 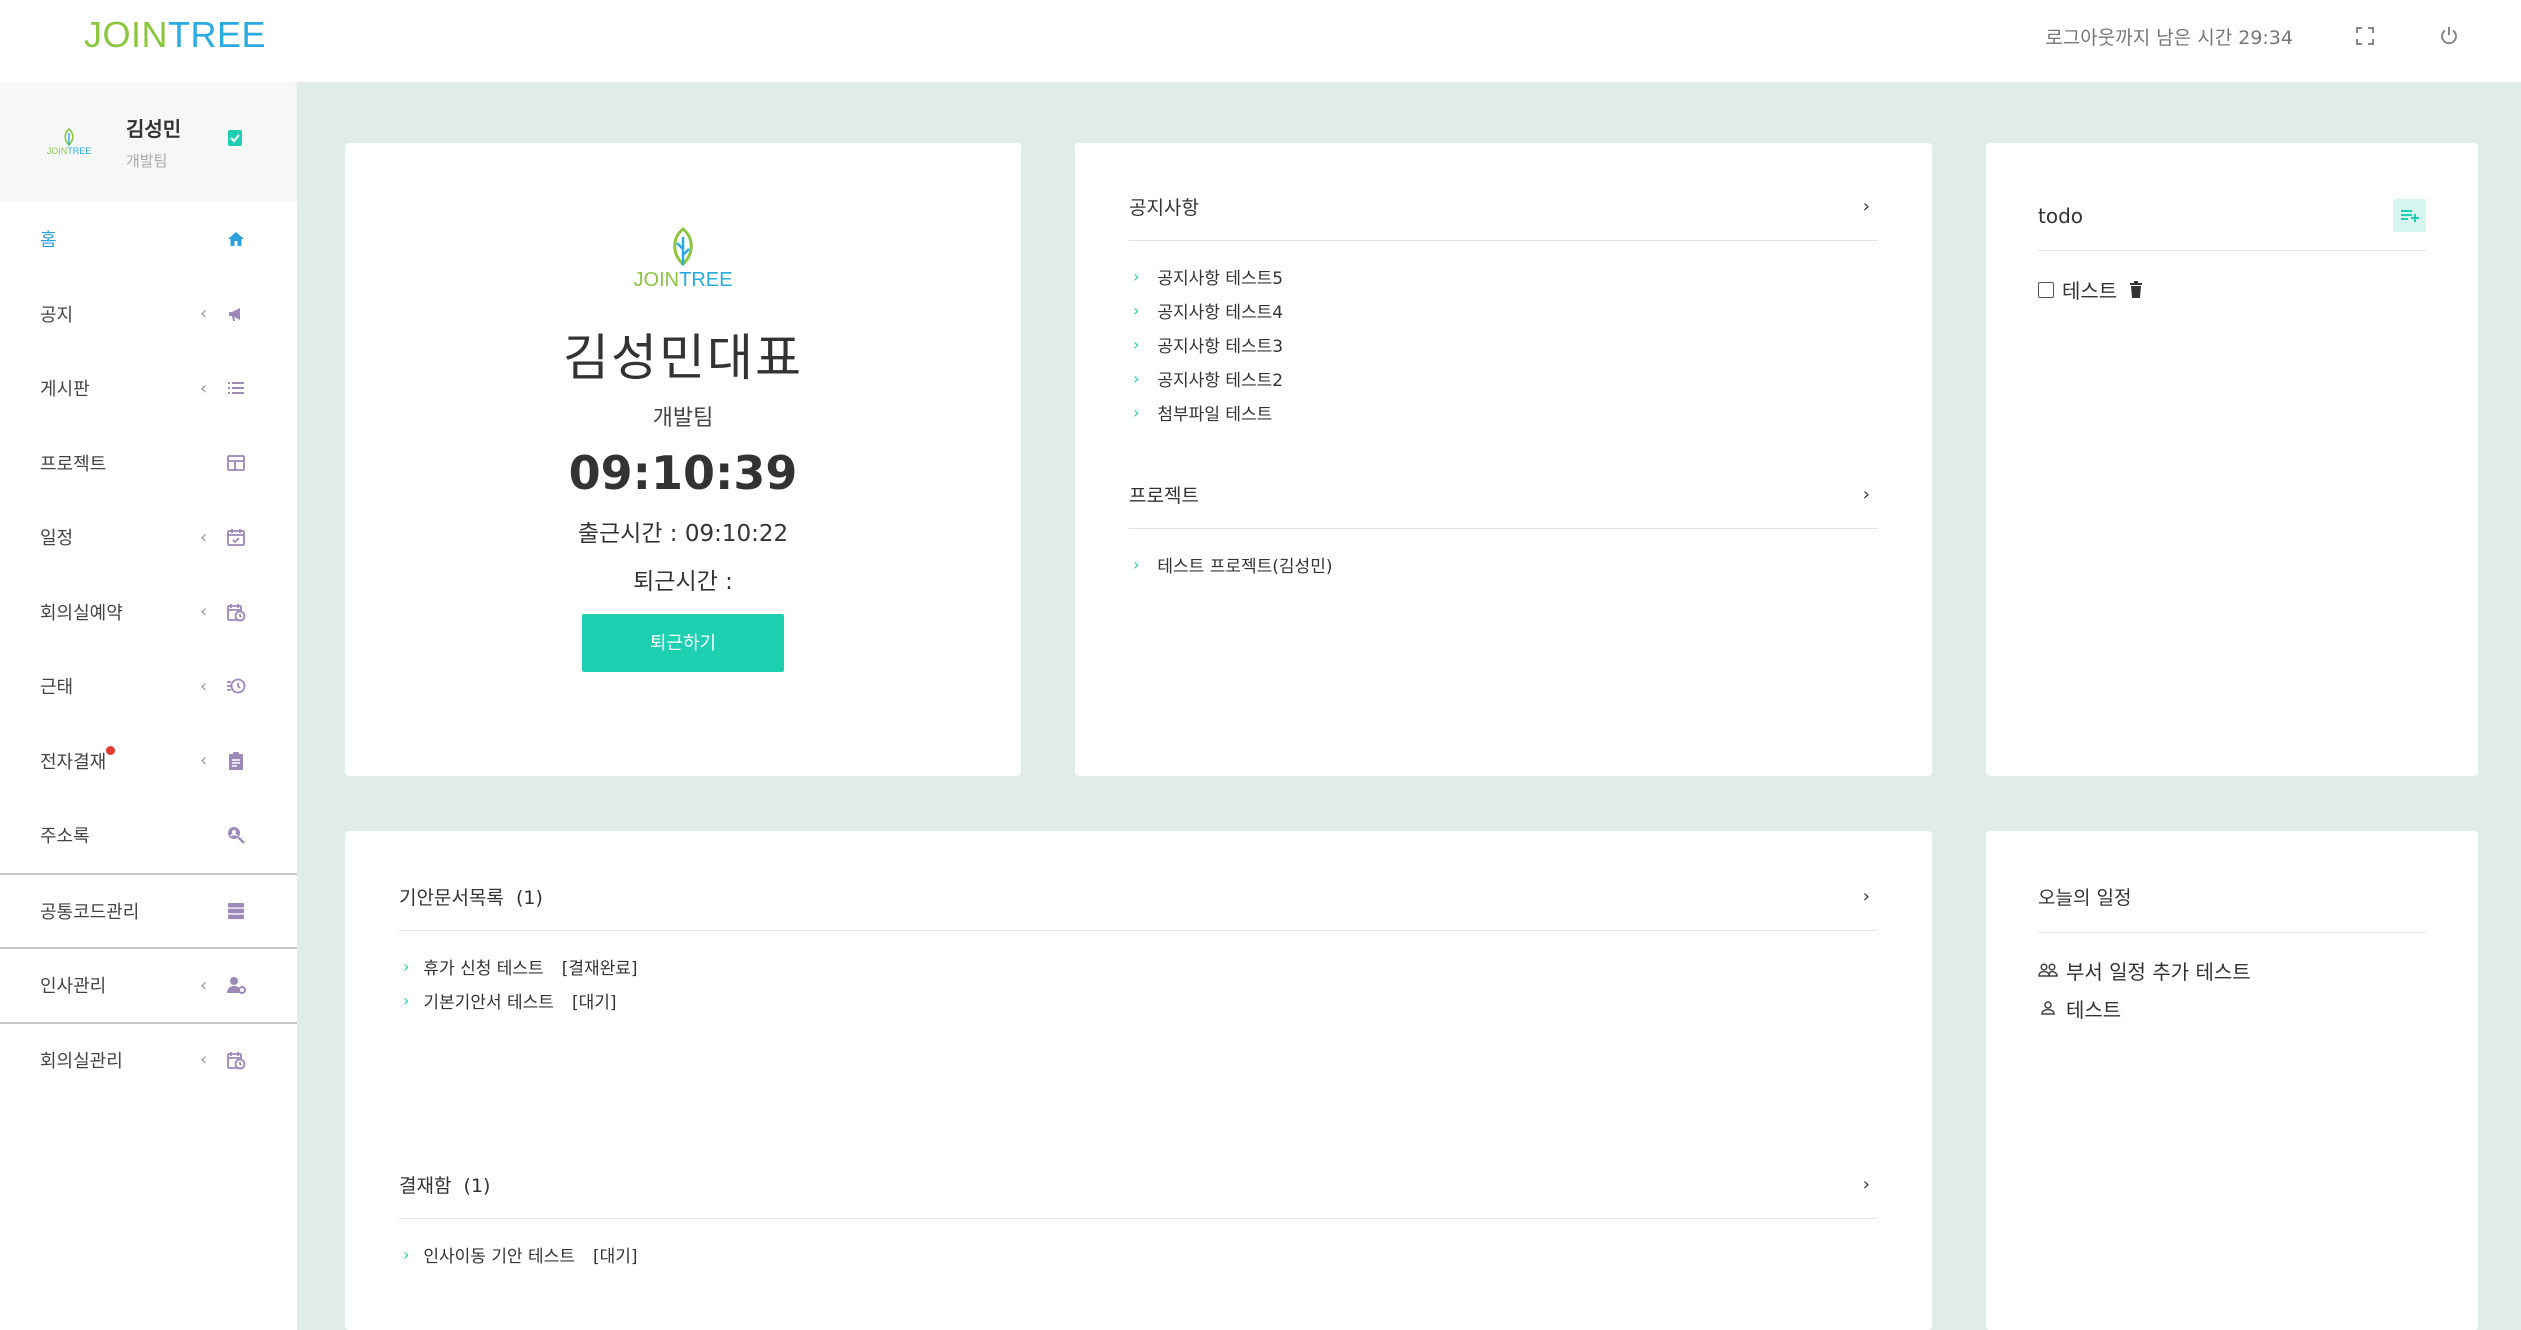 What do you see at coordinates (148, 761) in the screenshot?
I see `sidebar-item-e-approval: 전자결재 ‹` at bounding box center [148, 761].